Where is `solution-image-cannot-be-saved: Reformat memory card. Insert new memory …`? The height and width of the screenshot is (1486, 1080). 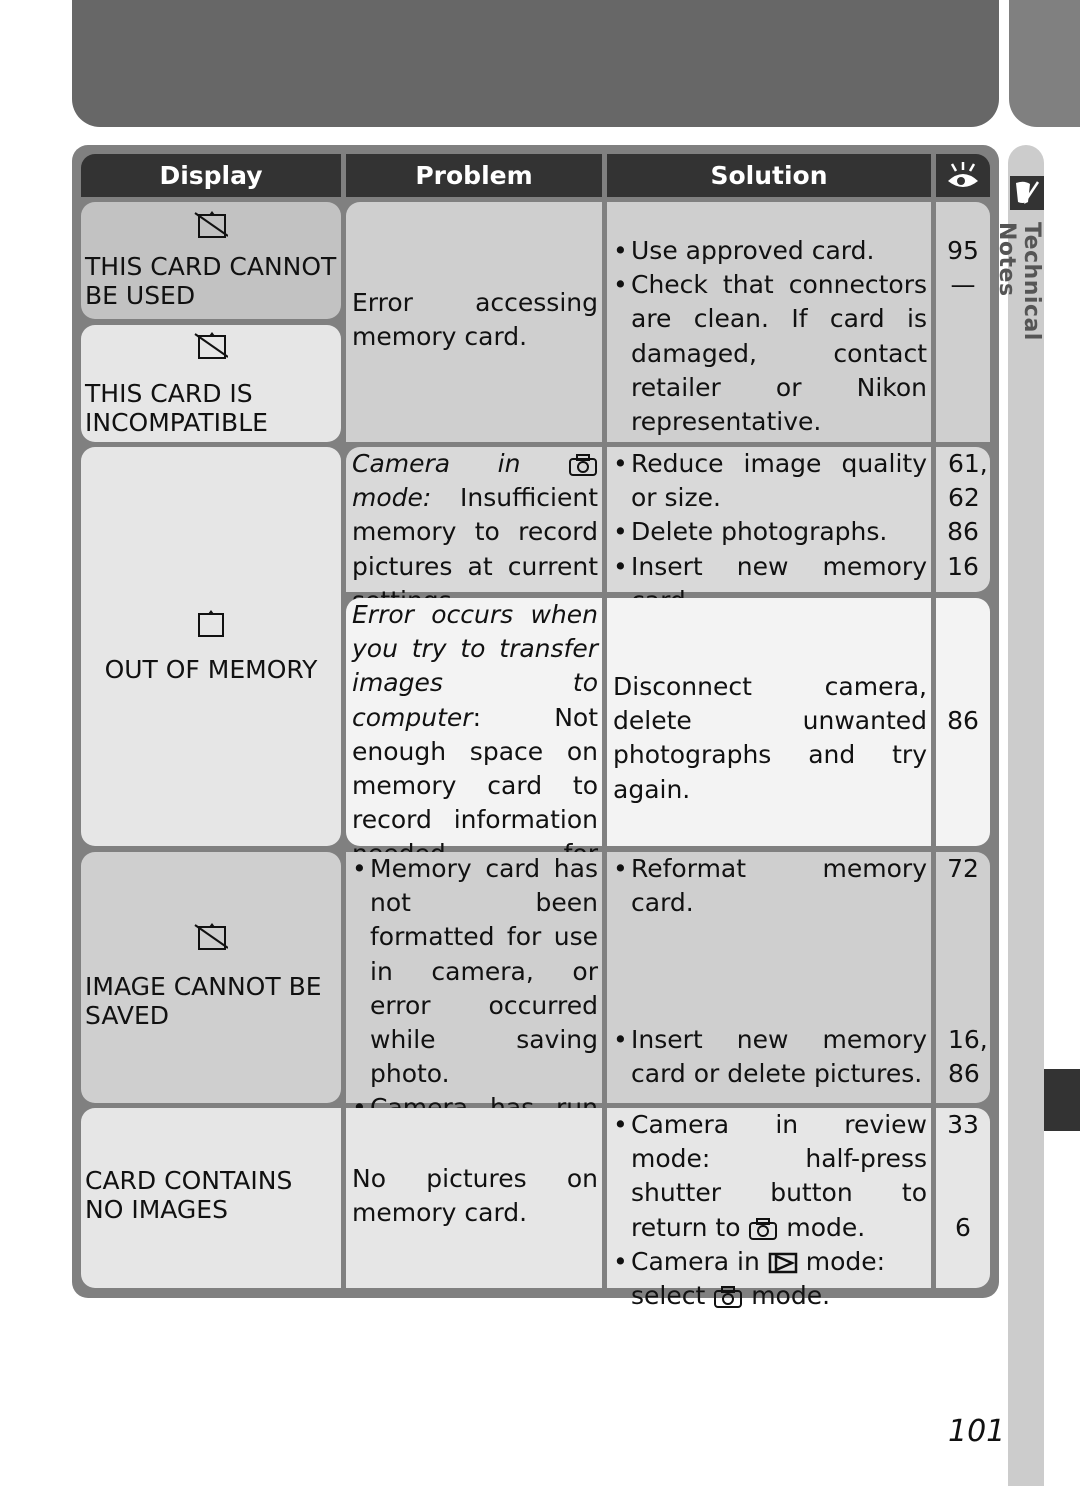
solution-image-cannot-be-saved: Reformat memory card. Insert new memory … is located at coordinates (769, 977).